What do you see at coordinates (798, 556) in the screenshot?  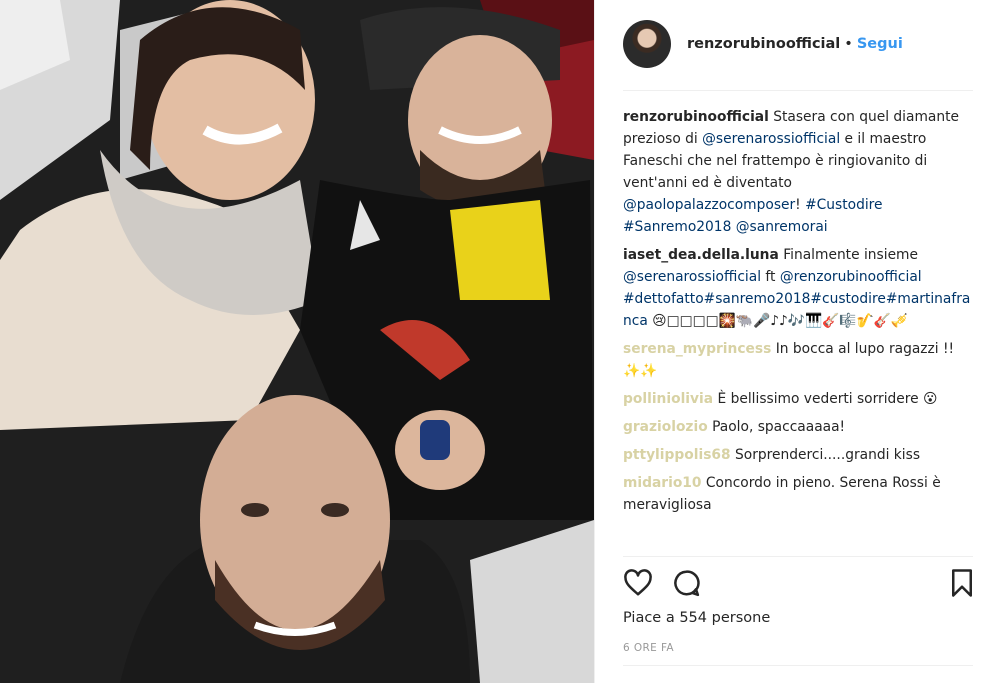 I see `actions-divider` at bounding box center [798, 556].